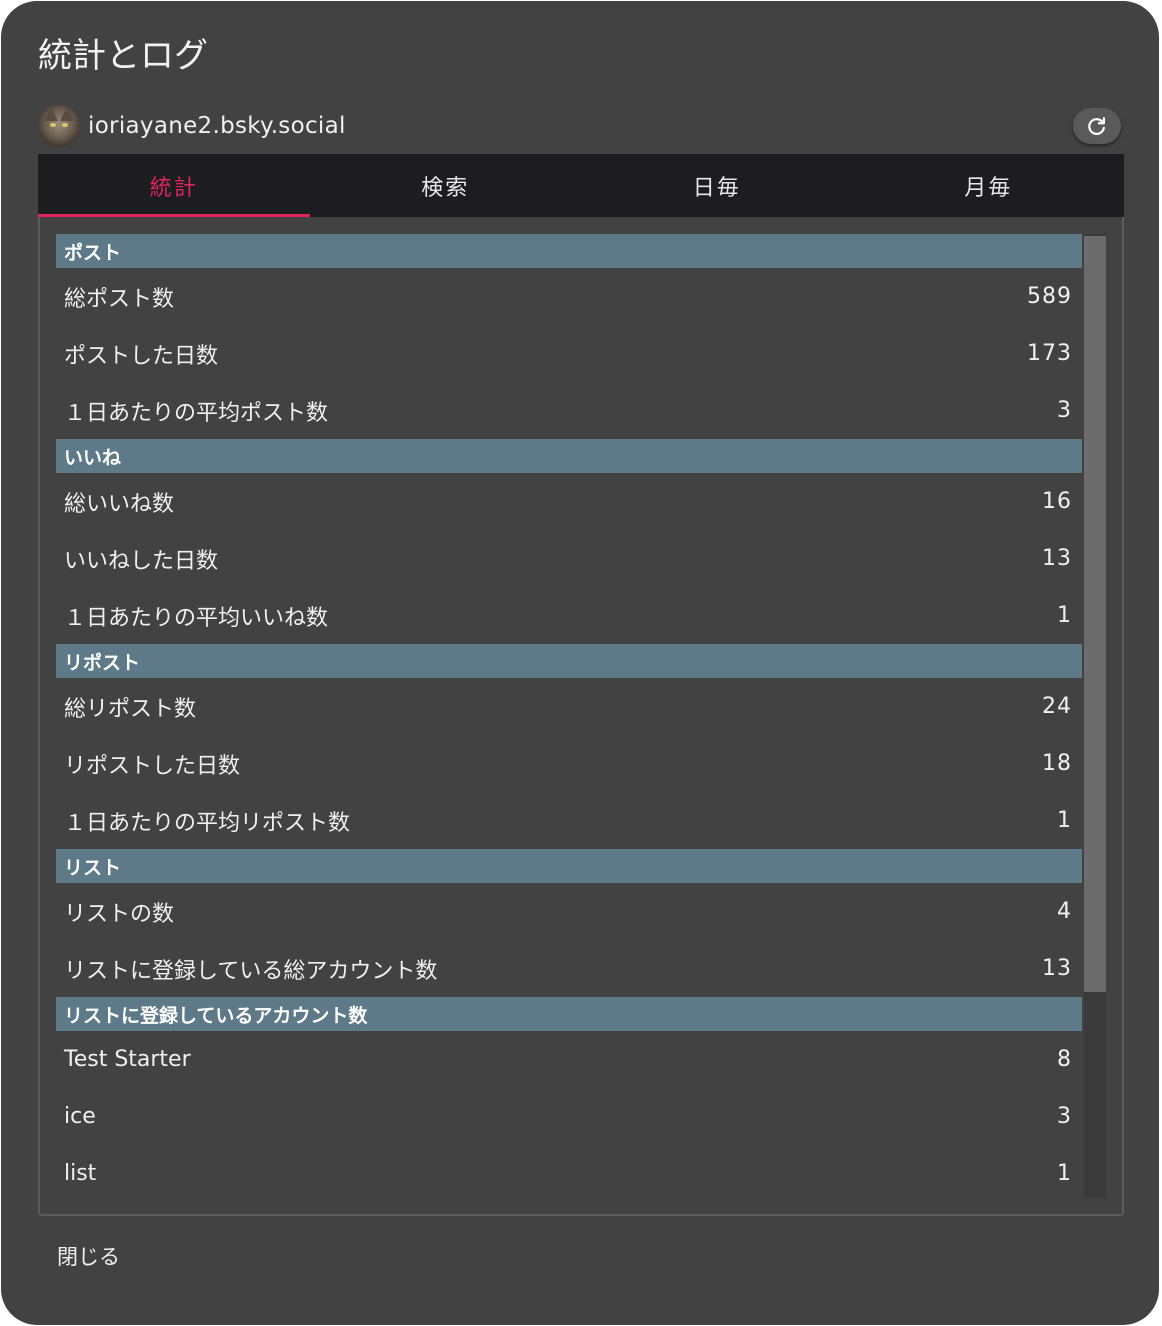 This screenshot has height=1326, width=1162. I want to click on stat-label: いいねした日数, so click(141, 561).